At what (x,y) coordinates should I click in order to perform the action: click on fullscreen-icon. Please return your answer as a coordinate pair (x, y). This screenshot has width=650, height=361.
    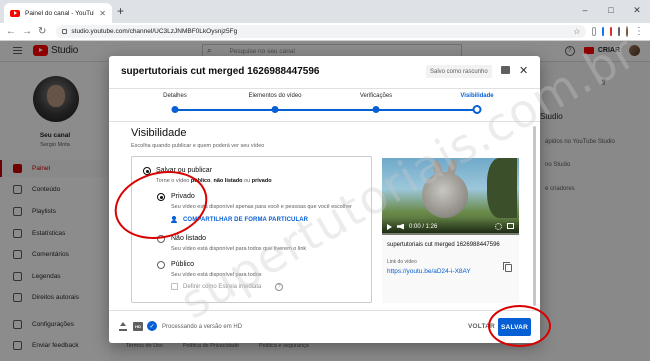
    Looking at the image, I should click on (510, 226).